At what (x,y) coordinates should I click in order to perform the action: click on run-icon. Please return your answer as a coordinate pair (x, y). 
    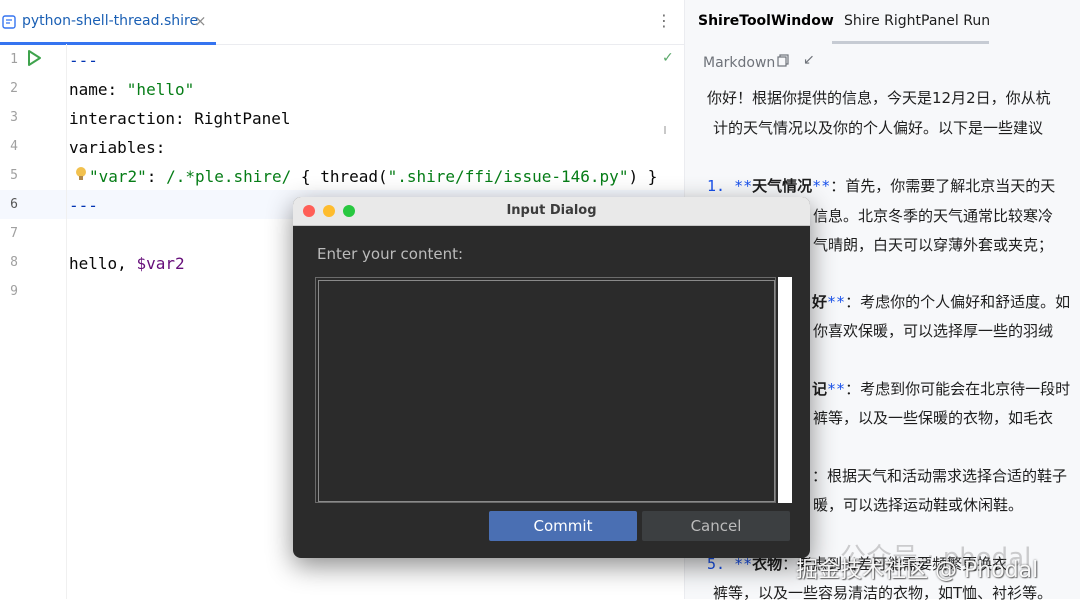
    Looking at the image, I should click on (34, 58).